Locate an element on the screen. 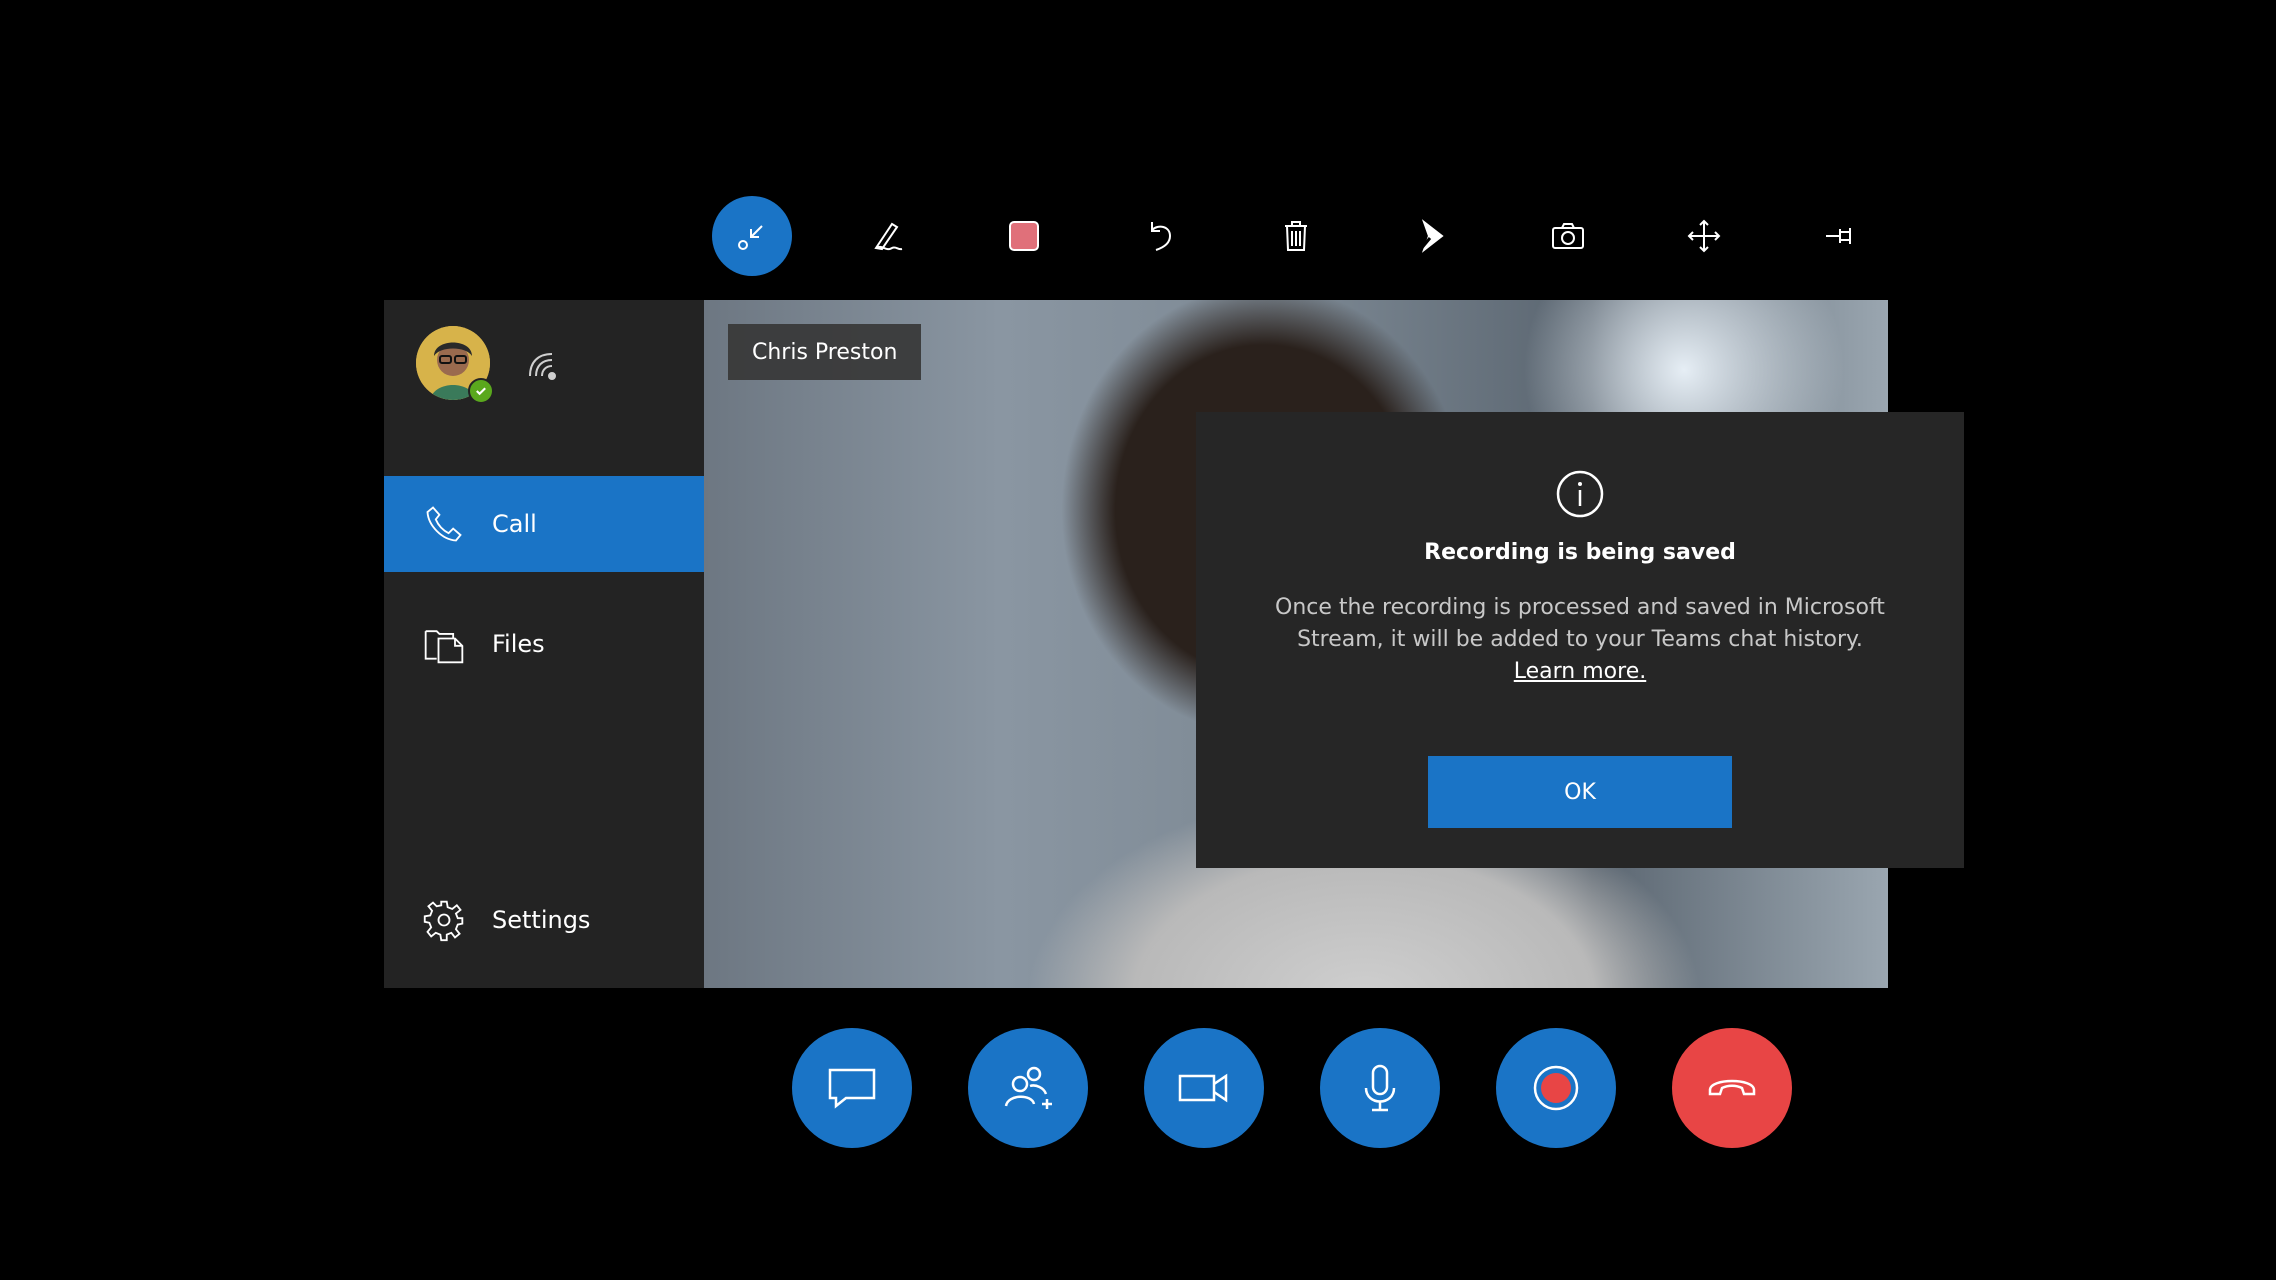 The width and height of the screenshot is (2276, 1280). nav-item-call-label: Call is located at coordinates (514, 524).